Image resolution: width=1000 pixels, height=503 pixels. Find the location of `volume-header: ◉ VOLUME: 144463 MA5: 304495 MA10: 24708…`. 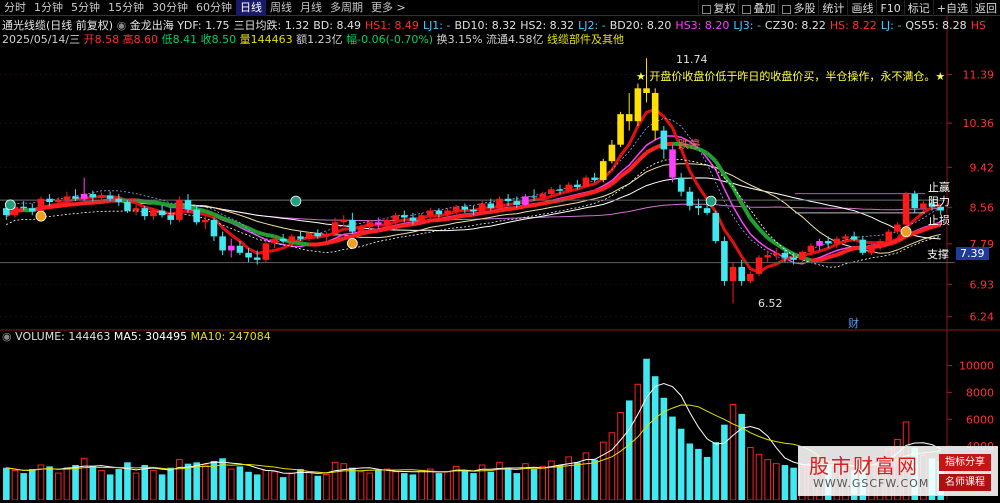

volume-header: ◉ VOLUME: 144463 MA5: 304495 MA10: 24708… is located at coordinates (136, 336).